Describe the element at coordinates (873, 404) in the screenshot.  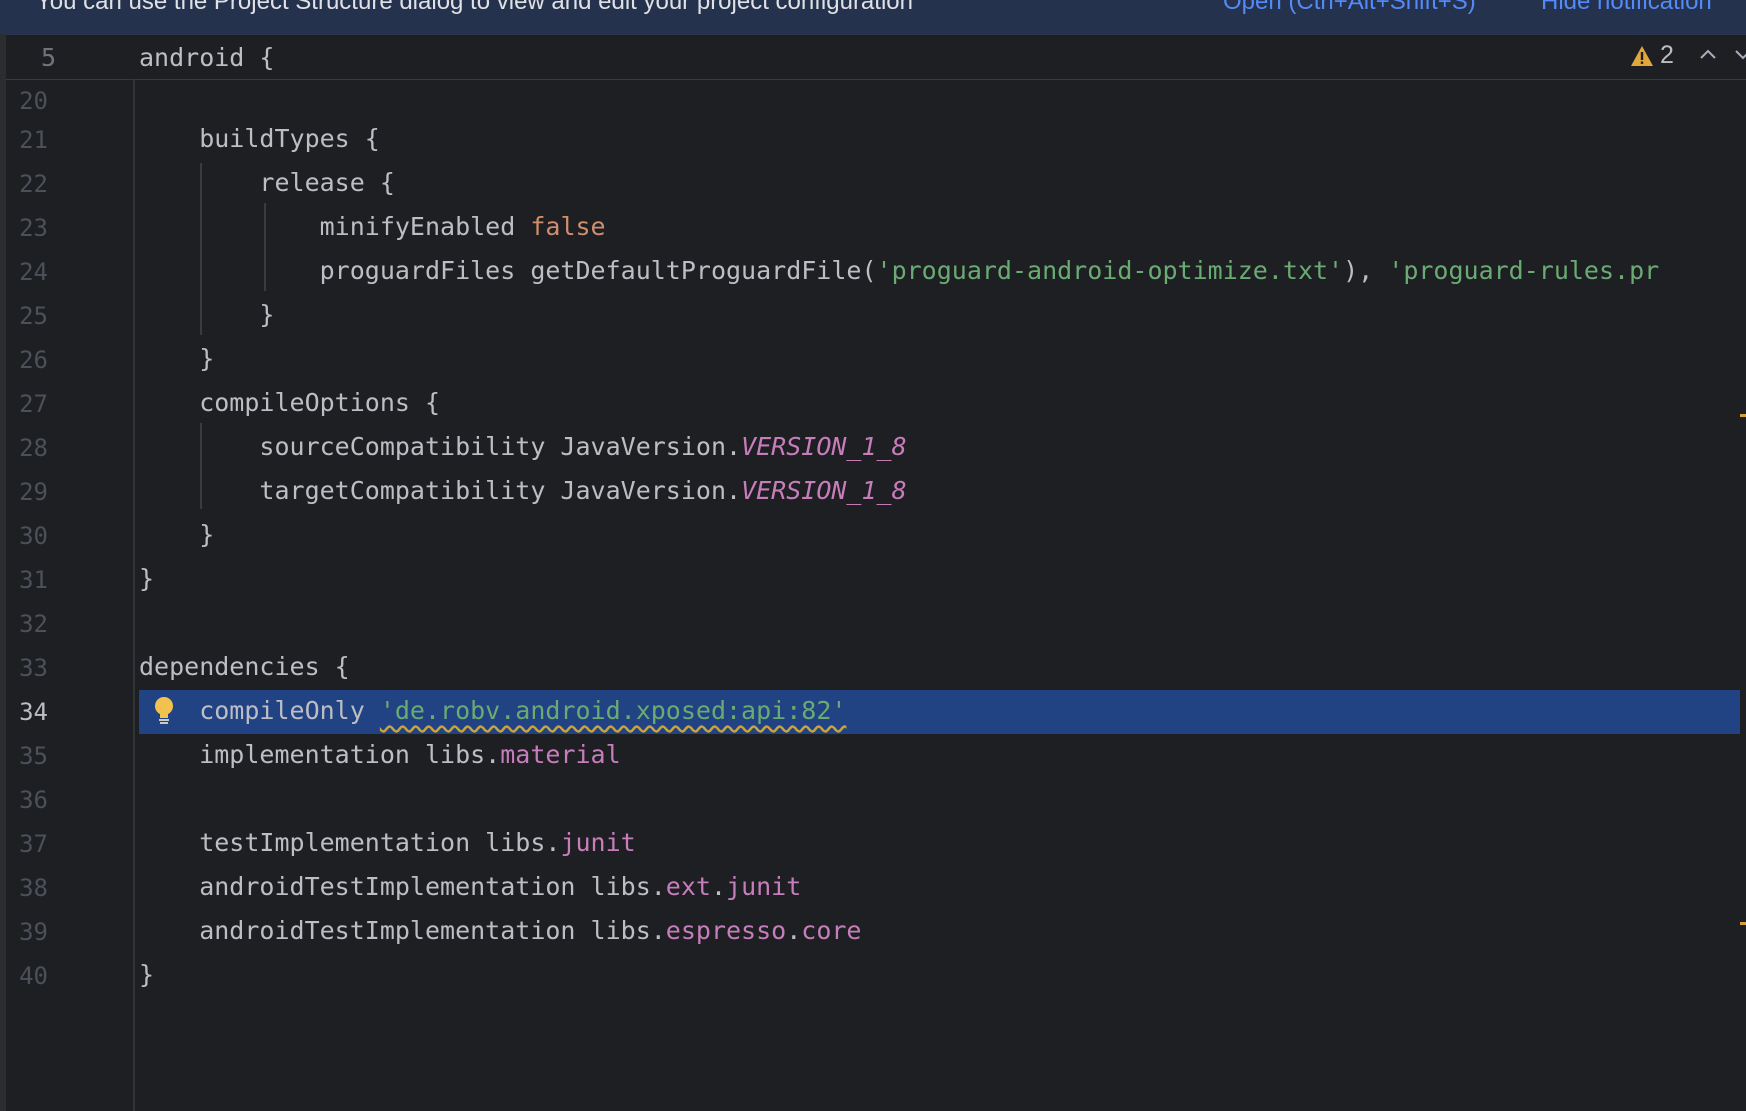
I see `code-line: 27 compileOptions {` at that location.